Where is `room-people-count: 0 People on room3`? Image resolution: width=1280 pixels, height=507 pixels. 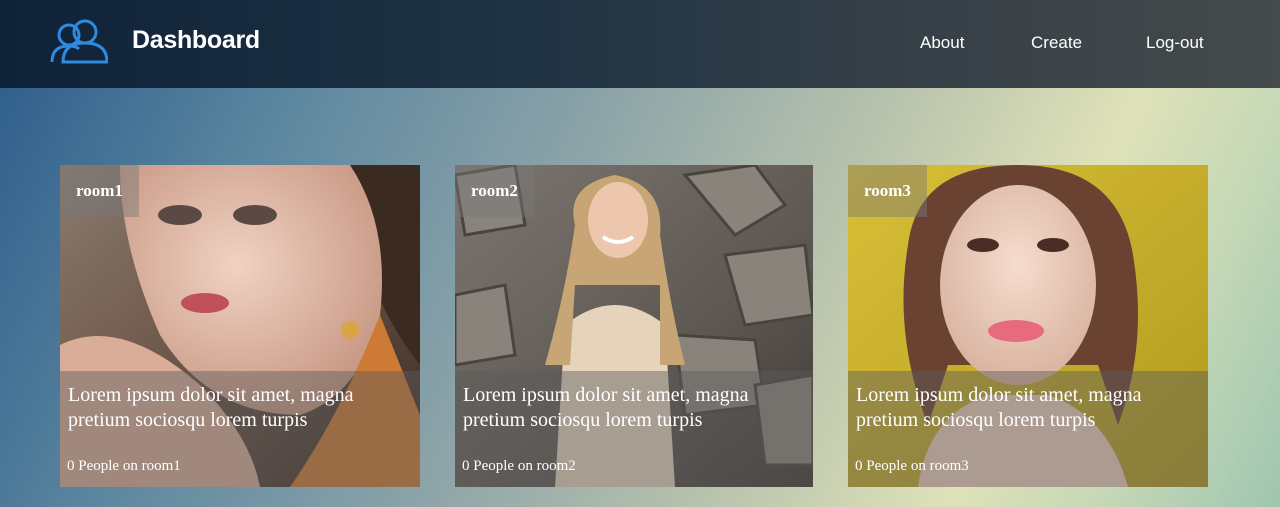
room-people-count: 0 People on room3 is located at coordinates (912, 466).